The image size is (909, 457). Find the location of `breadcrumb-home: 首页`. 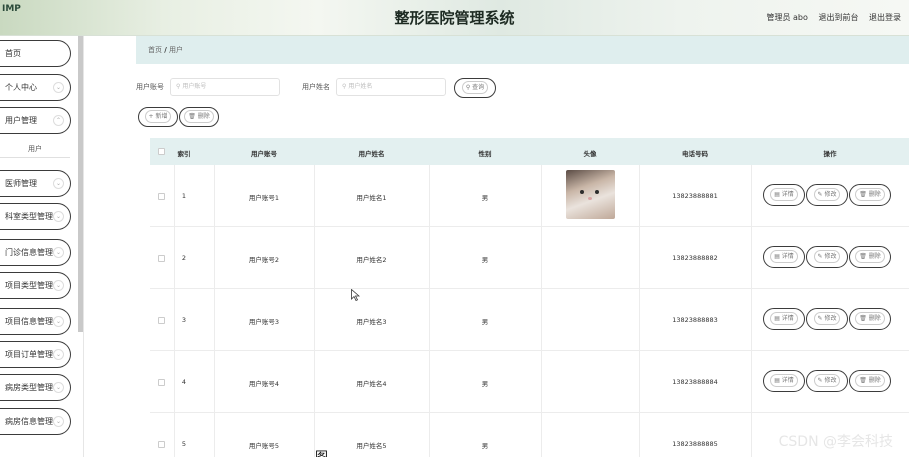

breadcrumb-home: 首页 is located at coordinates (155, 50).